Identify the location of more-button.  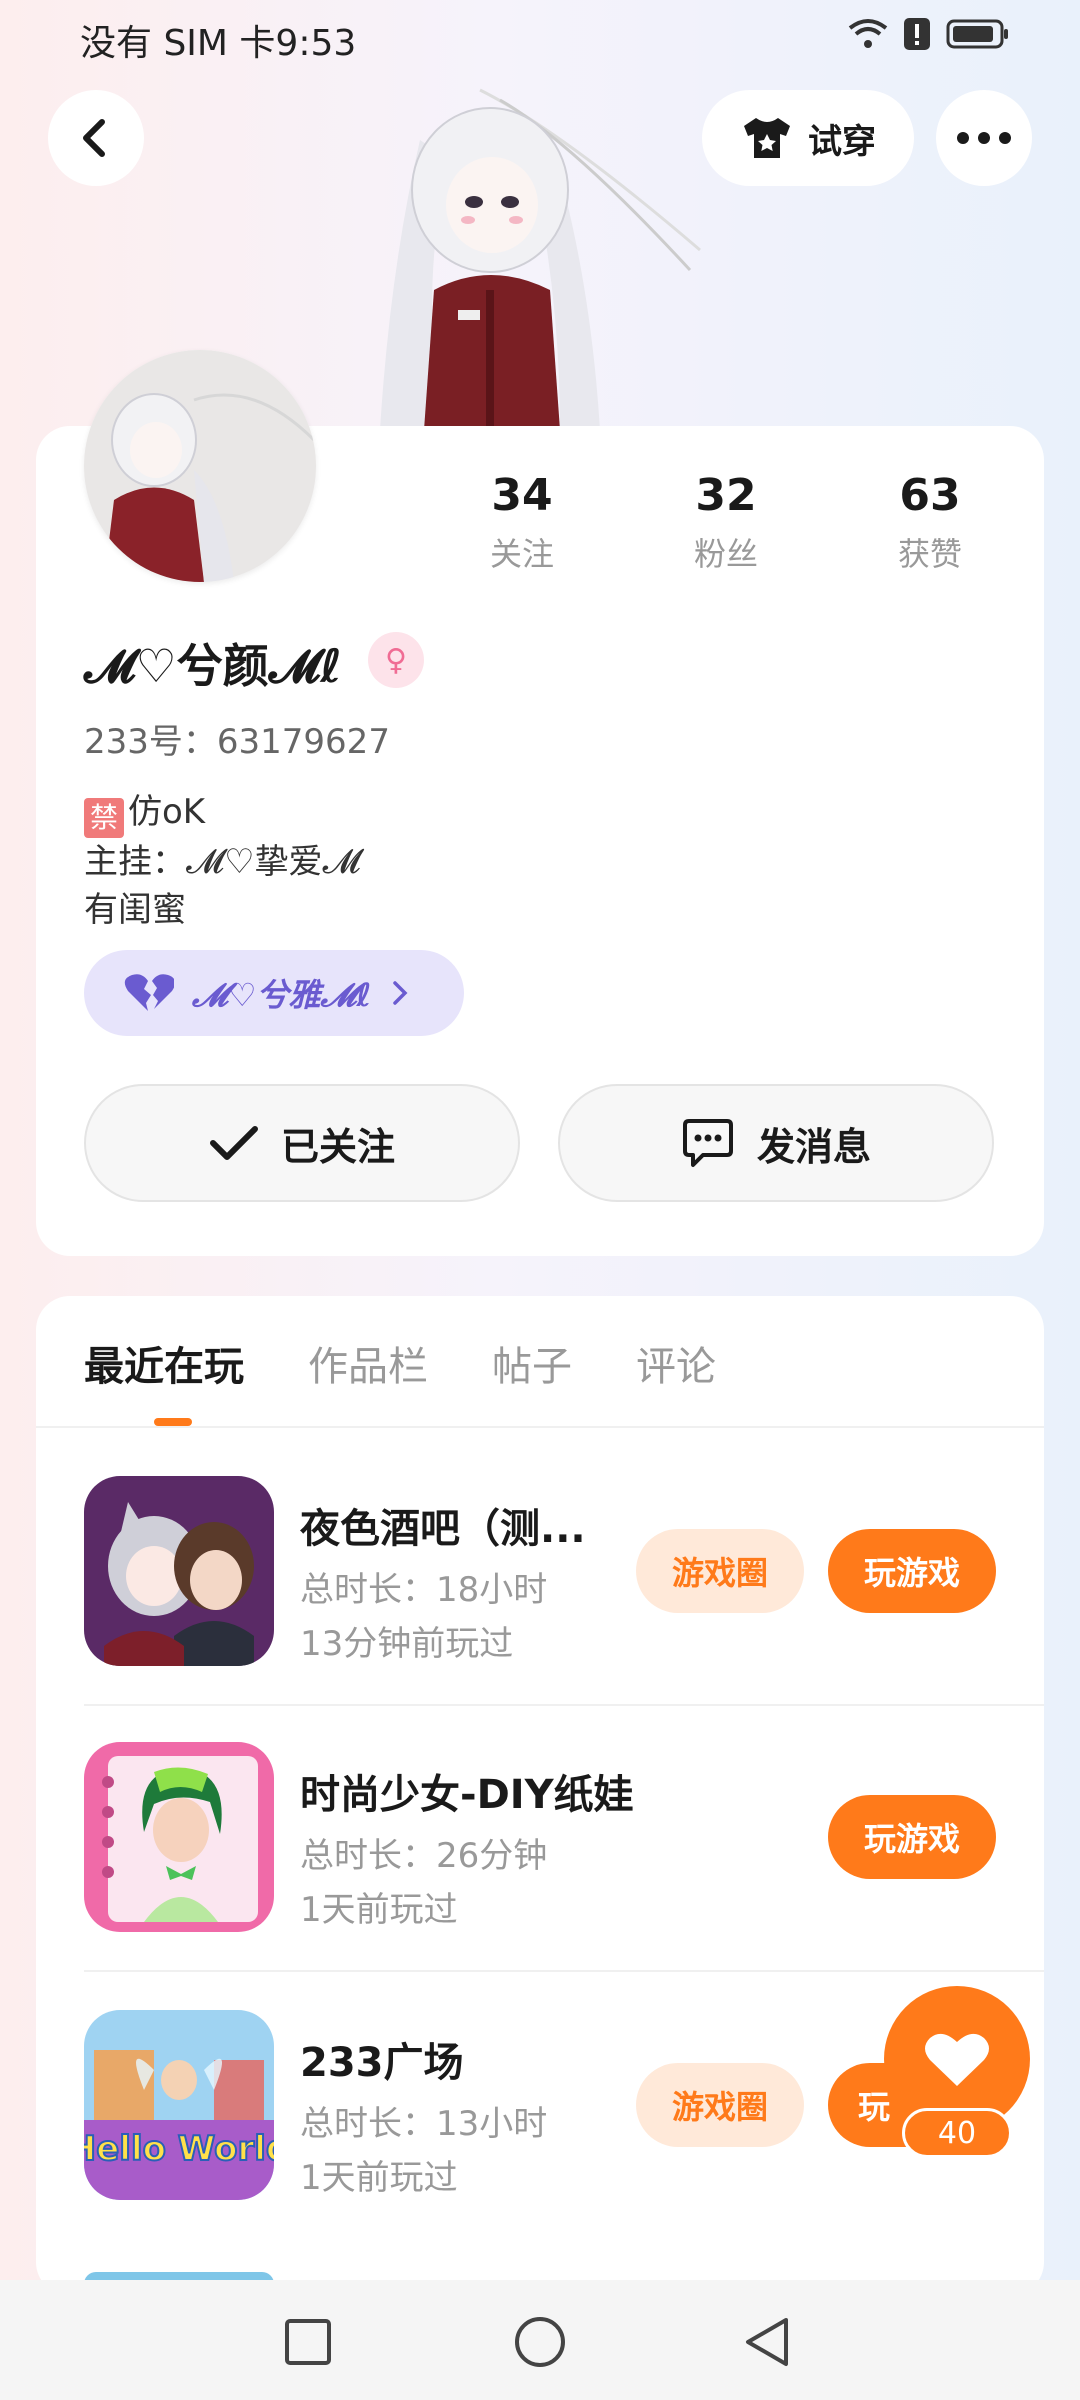
(984, 138).